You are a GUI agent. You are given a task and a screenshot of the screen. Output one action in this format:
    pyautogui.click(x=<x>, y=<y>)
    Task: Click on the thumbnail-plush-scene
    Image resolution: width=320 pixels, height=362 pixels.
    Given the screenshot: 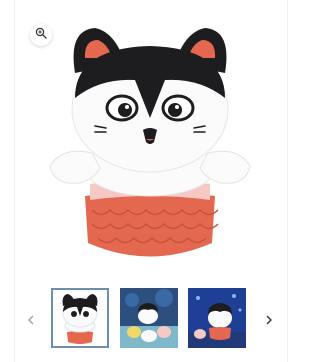 What is the action you would take?
    pyautogui.click(x=149, y=318)
    